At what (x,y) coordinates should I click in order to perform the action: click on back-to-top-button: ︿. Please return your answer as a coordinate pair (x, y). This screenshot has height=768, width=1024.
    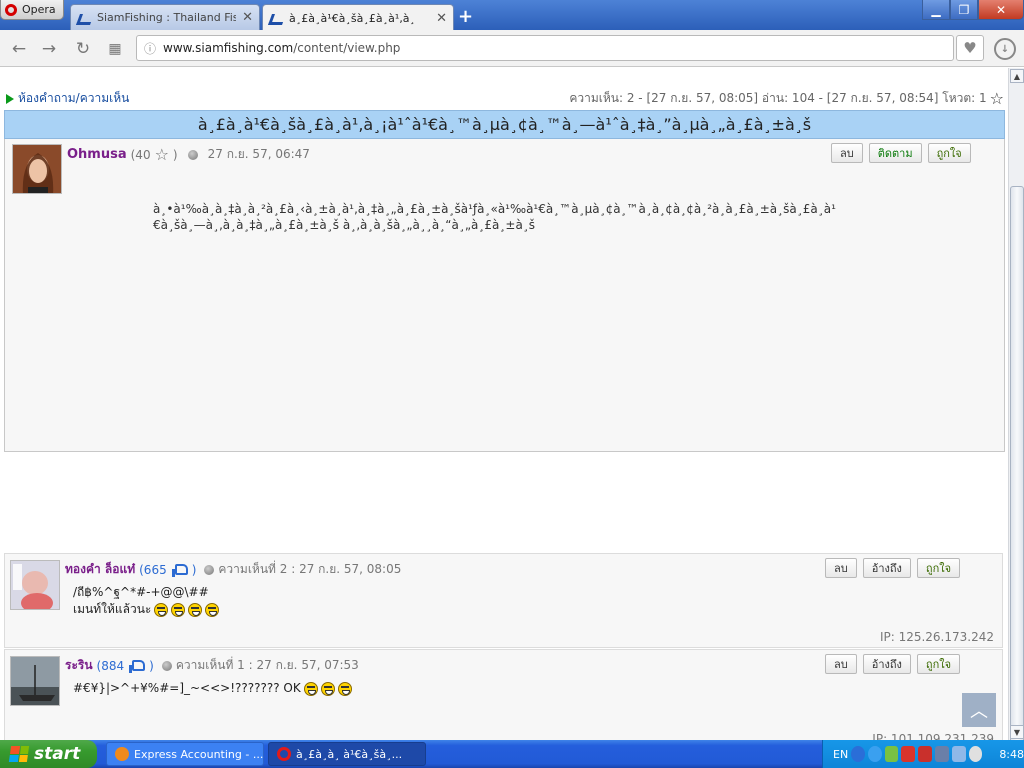
    Looking at the image, I should click on (979, 710).